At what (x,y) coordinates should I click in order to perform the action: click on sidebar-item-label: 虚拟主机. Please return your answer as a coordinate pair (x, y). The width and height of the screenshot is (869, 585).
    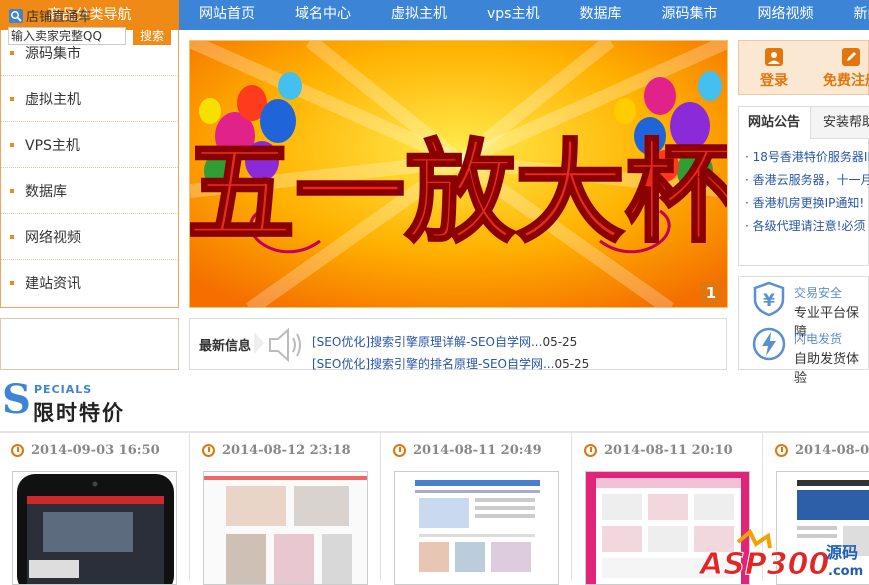
    Looking at the image, I should click on (53, 99).